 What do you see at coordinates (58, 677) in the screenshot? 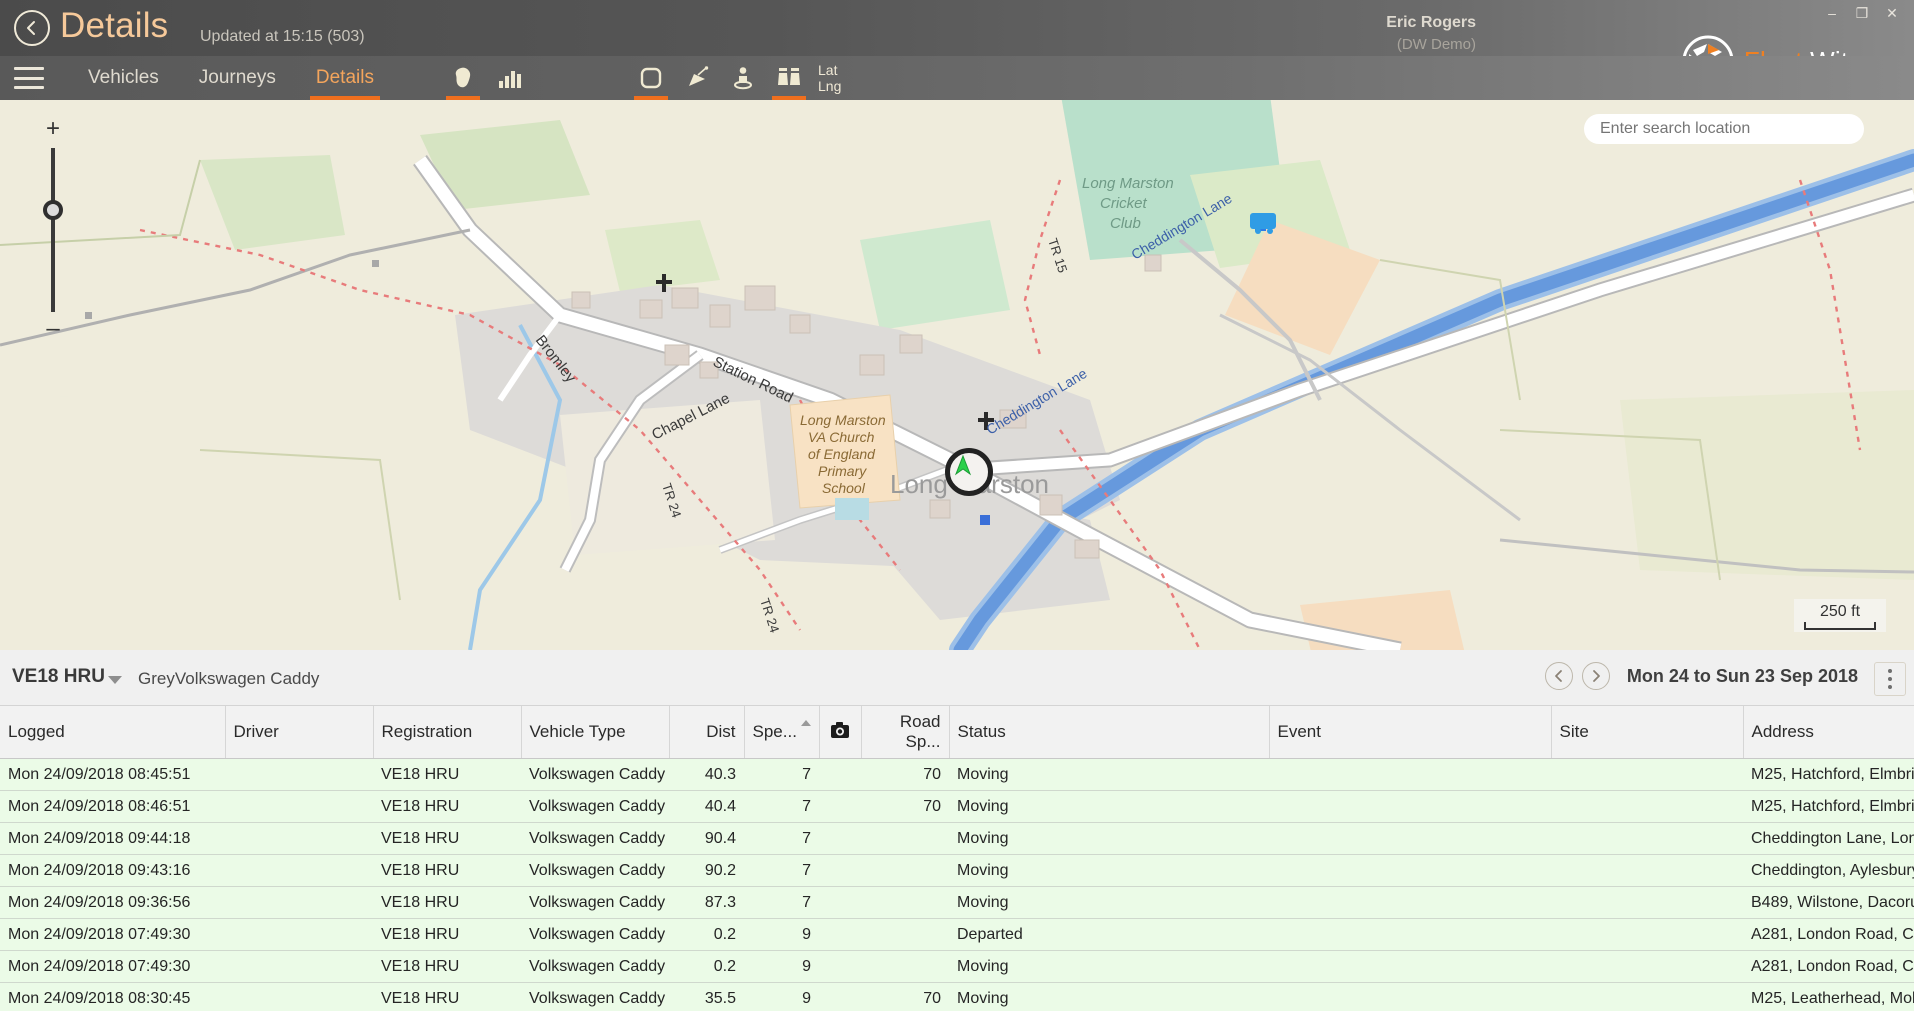
I see `vehicle-registration-selector: VE18 HRU` at bounding box center [58, 677].